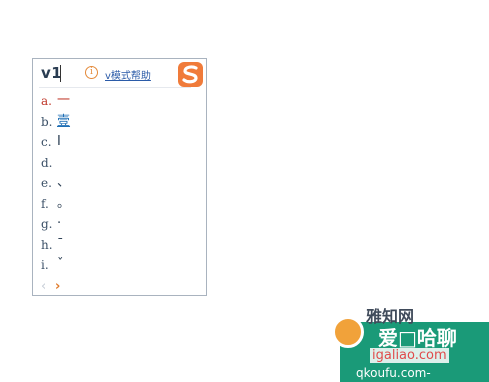 Image resolution: width=489 pixels, height=382 pixels. What do you see at coordinates (47, 244) in the screenshot?
I see `candidate-key: h.` at bounding box center [47, 244].